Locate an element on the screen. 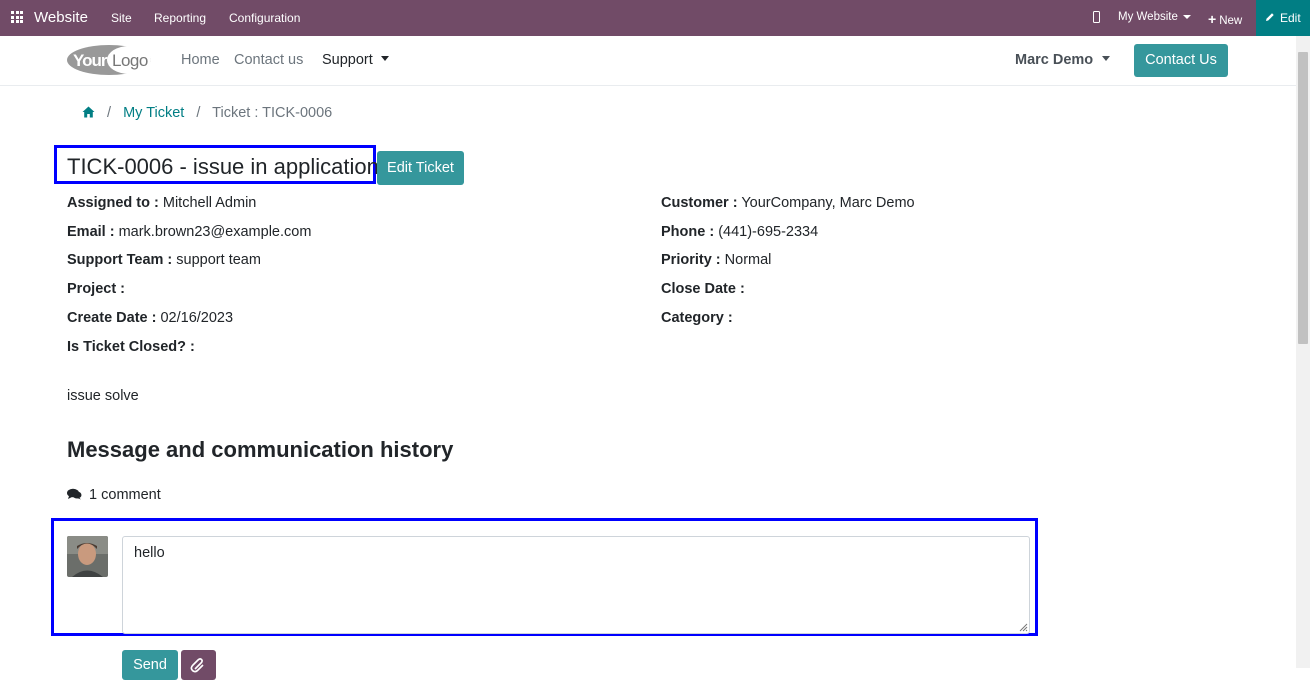 This screenshot has width=1310, height=685. field-phone: Phone : (441)-695-2334 is located at coordinates (739, 232).